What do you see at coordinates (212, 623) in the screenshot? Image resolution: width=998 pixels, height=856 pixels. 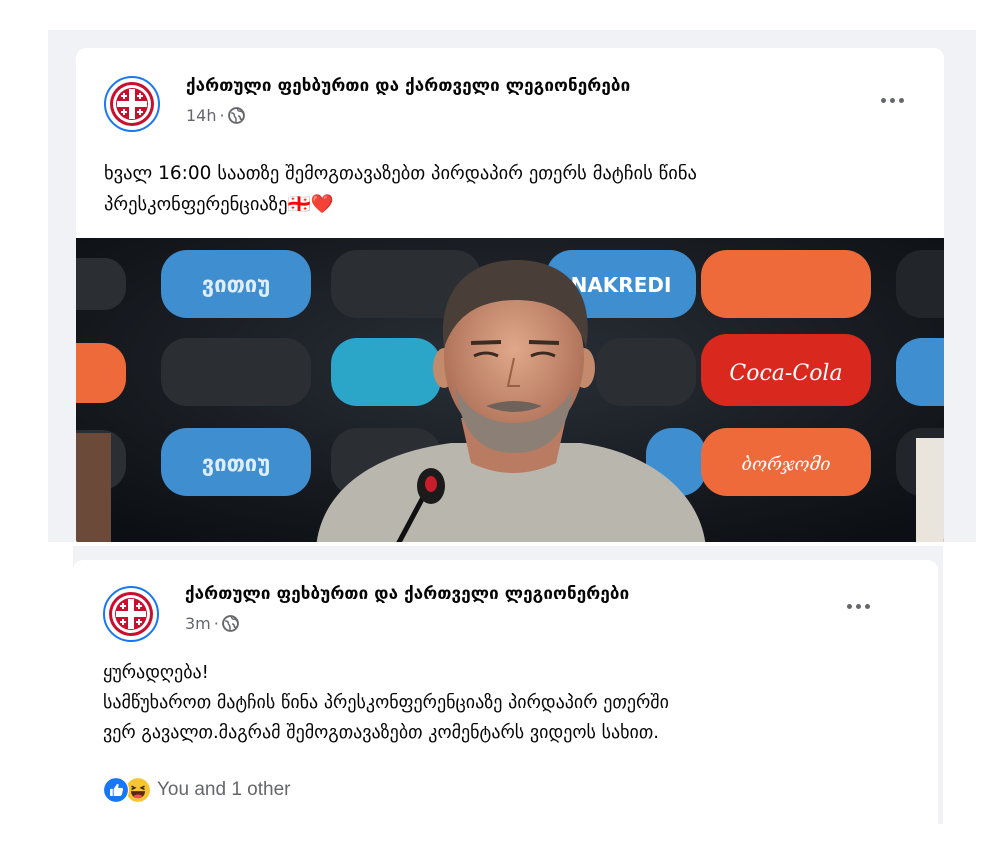 I see `post-meta: 3m ·` at bounding box center [212, 623].